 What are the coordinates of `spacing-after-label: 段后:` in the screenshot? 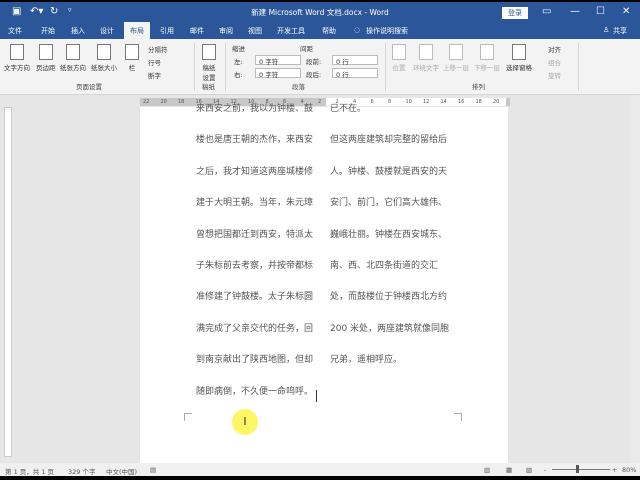 It's located at (314, 75).